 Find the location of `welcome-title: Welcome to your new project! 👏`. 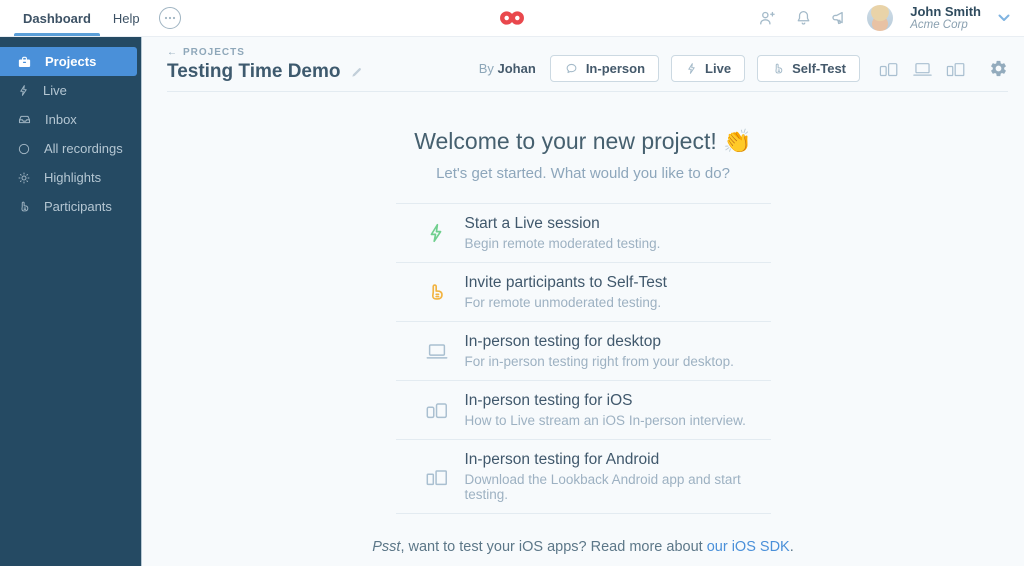

welcome-title: Welcome to your new project! 👏 is located at coordinates (583, 141).